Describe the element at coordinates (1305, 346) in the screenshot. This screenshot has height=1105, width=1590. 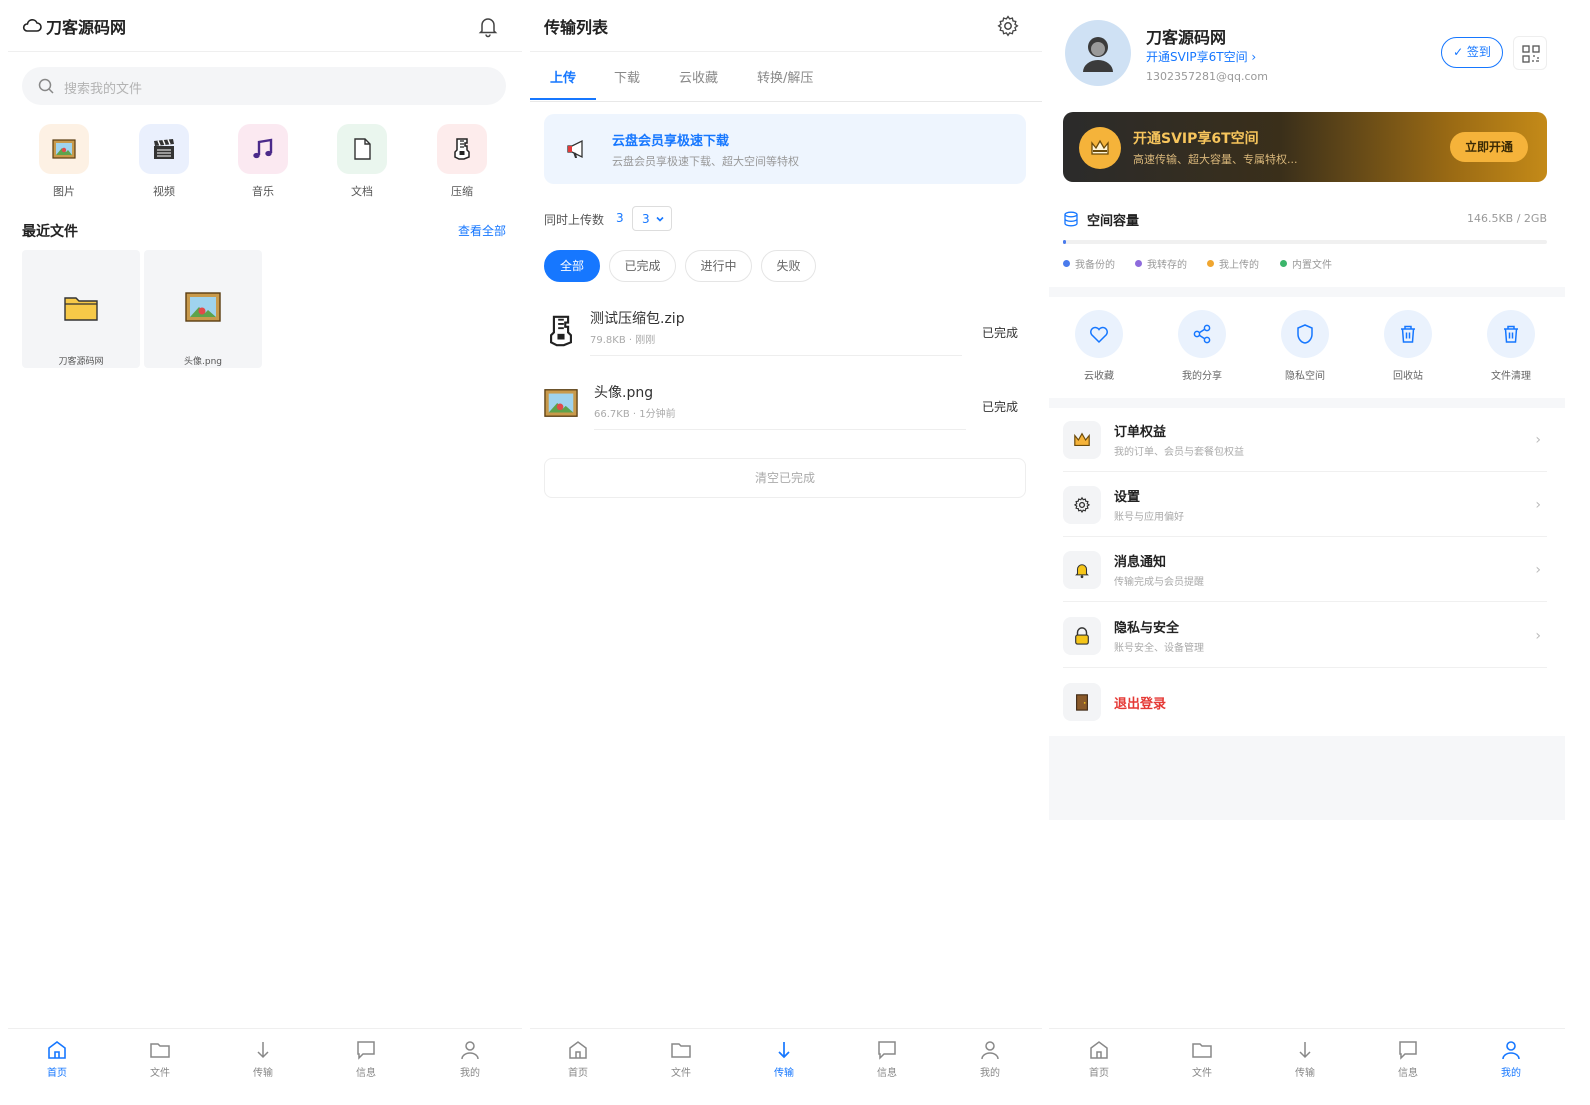
I see `quick-private-space: 隐私空间` at that location.